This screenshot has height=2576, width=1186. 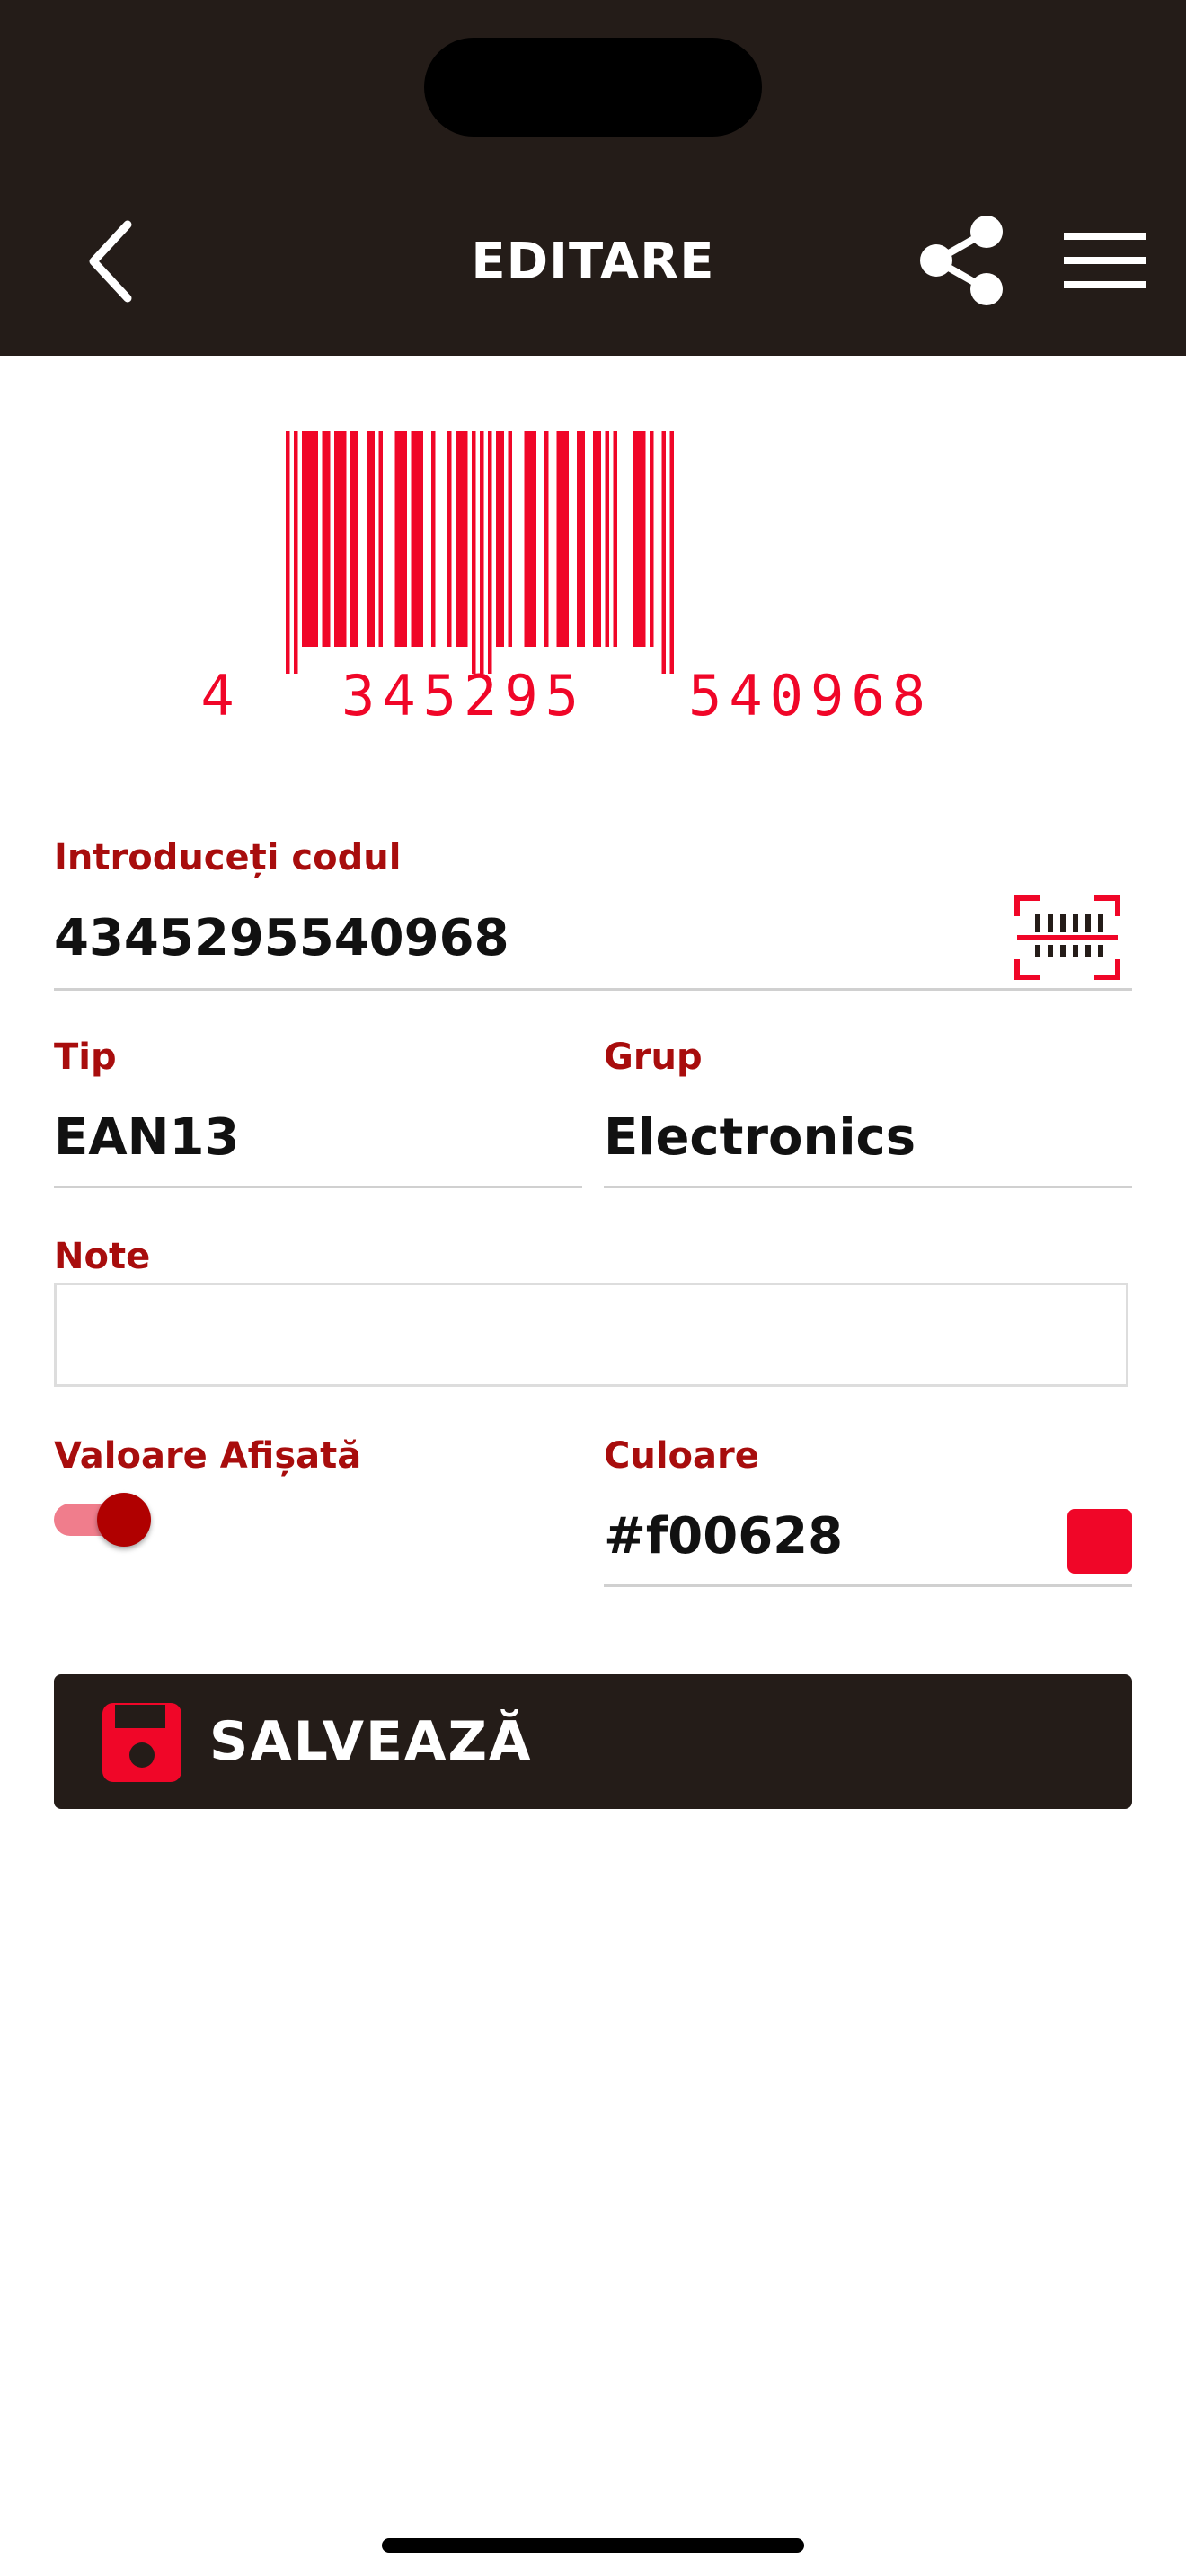 What do you see at coordinates (146, 1138) in the screenshot?
I see `type-select: EAN13` at bounding box center [146, 1138].